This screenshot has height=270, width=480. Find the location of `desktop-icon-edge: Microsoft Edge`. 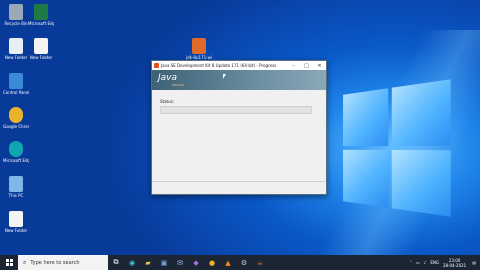

desktop-icon-edge: Microsoft Edge is located at coordinates (16, 152).